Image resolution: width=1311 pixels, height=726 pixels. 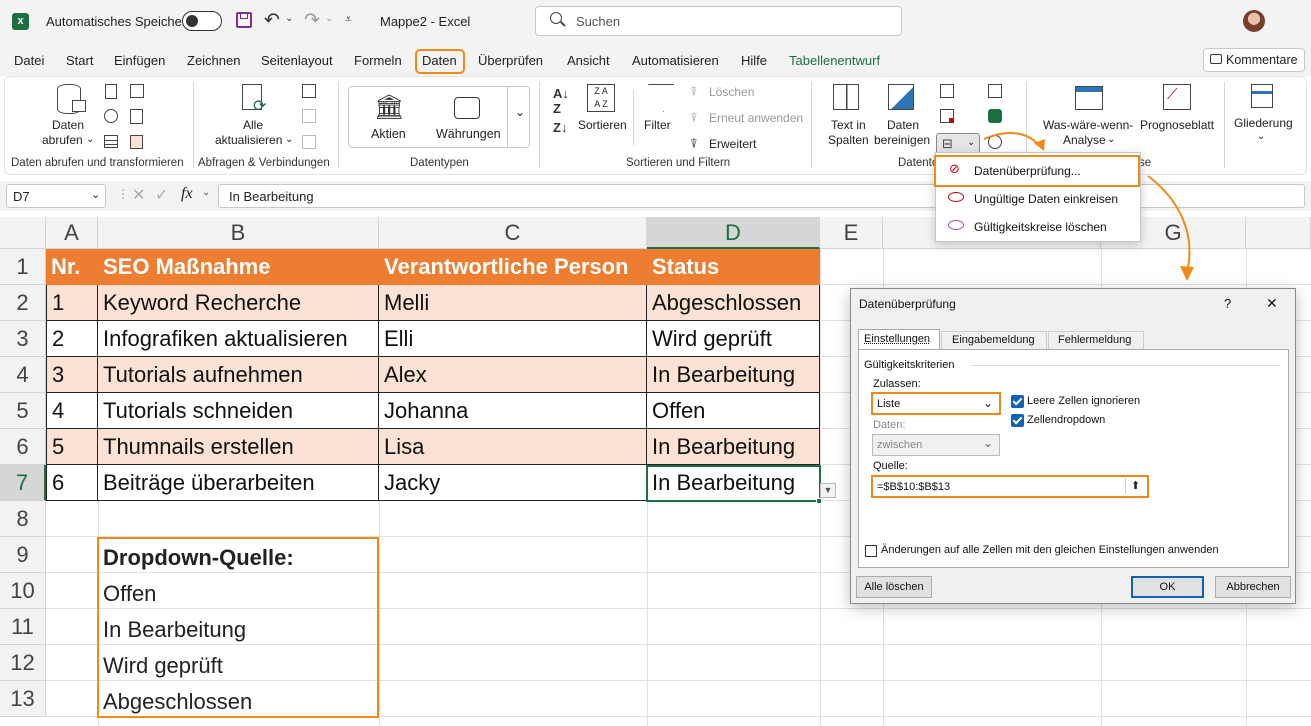 I want to click on data-value: zwischen, so click(x=900, y=445).